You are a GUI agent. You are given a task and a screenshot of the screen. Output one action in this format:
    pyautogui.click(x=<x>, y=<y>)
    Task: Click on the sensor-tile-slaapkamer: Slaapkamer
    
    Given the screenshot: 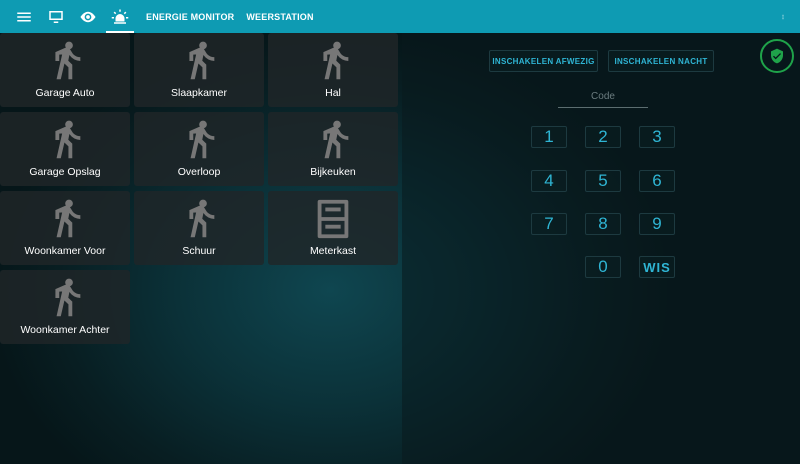 What is the action you would take?
    pyautogui.click(x=199, y=70)
    